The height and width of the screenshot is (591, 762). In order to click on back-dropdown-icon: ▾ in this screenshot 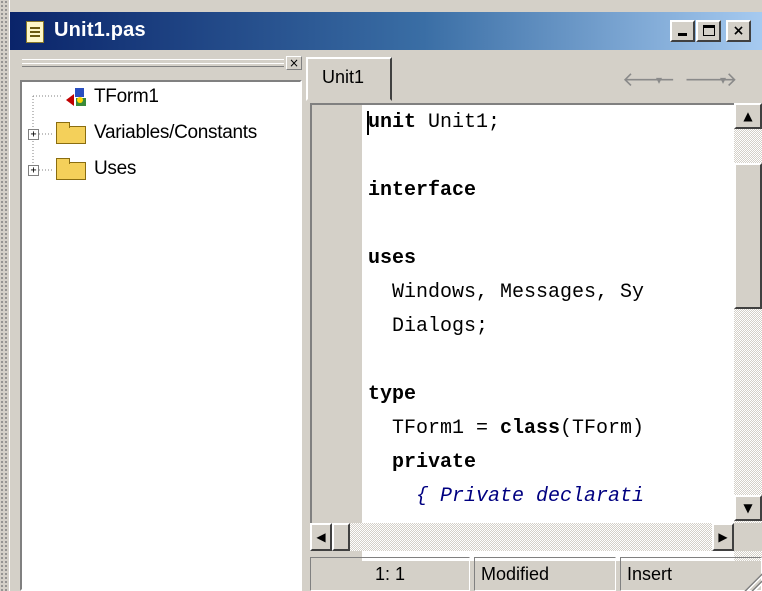, I will do `click(659, 80)`.